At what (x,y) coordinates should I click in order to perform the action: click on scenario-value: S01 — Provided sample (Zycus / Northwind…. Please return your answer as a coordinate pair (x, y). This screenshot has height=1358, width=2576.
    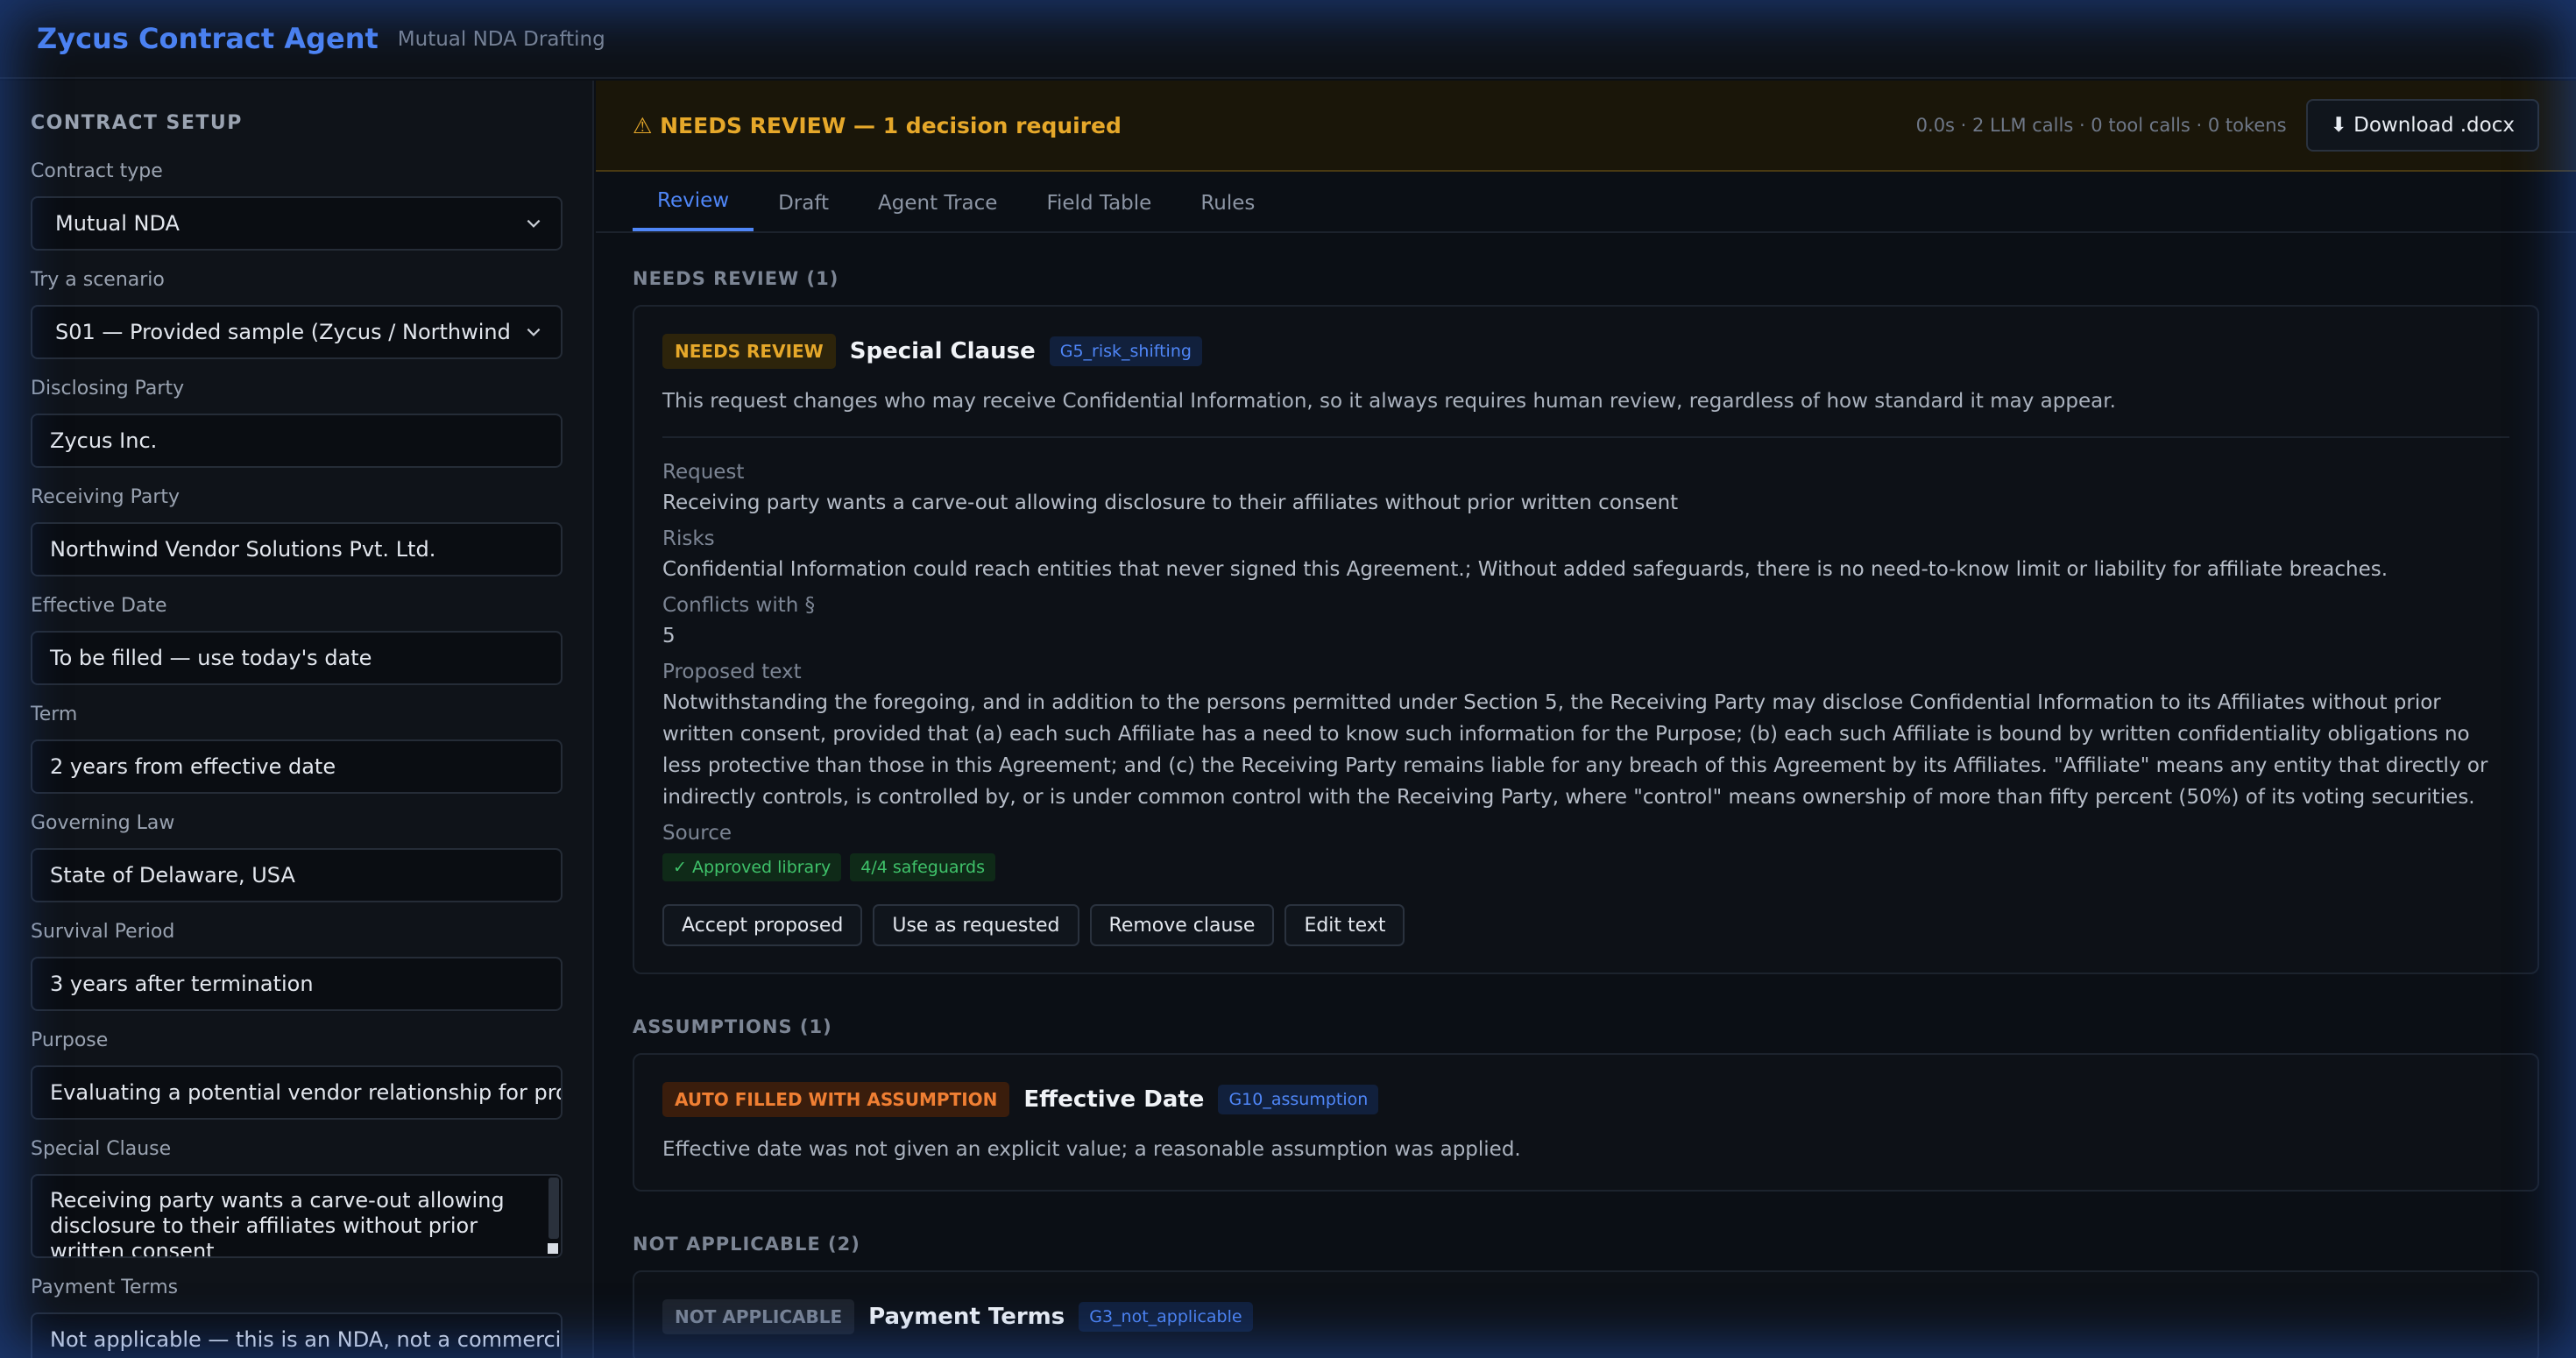
    Looking at the image, I should click on (284, 332).